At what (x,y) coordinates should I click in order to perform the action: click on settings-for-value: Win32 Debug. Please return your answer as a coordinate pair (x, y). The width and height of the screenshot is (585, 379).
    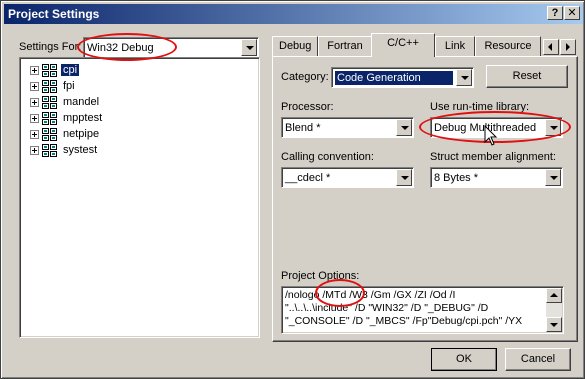
    Looking at the image, I should click on (120, 48).